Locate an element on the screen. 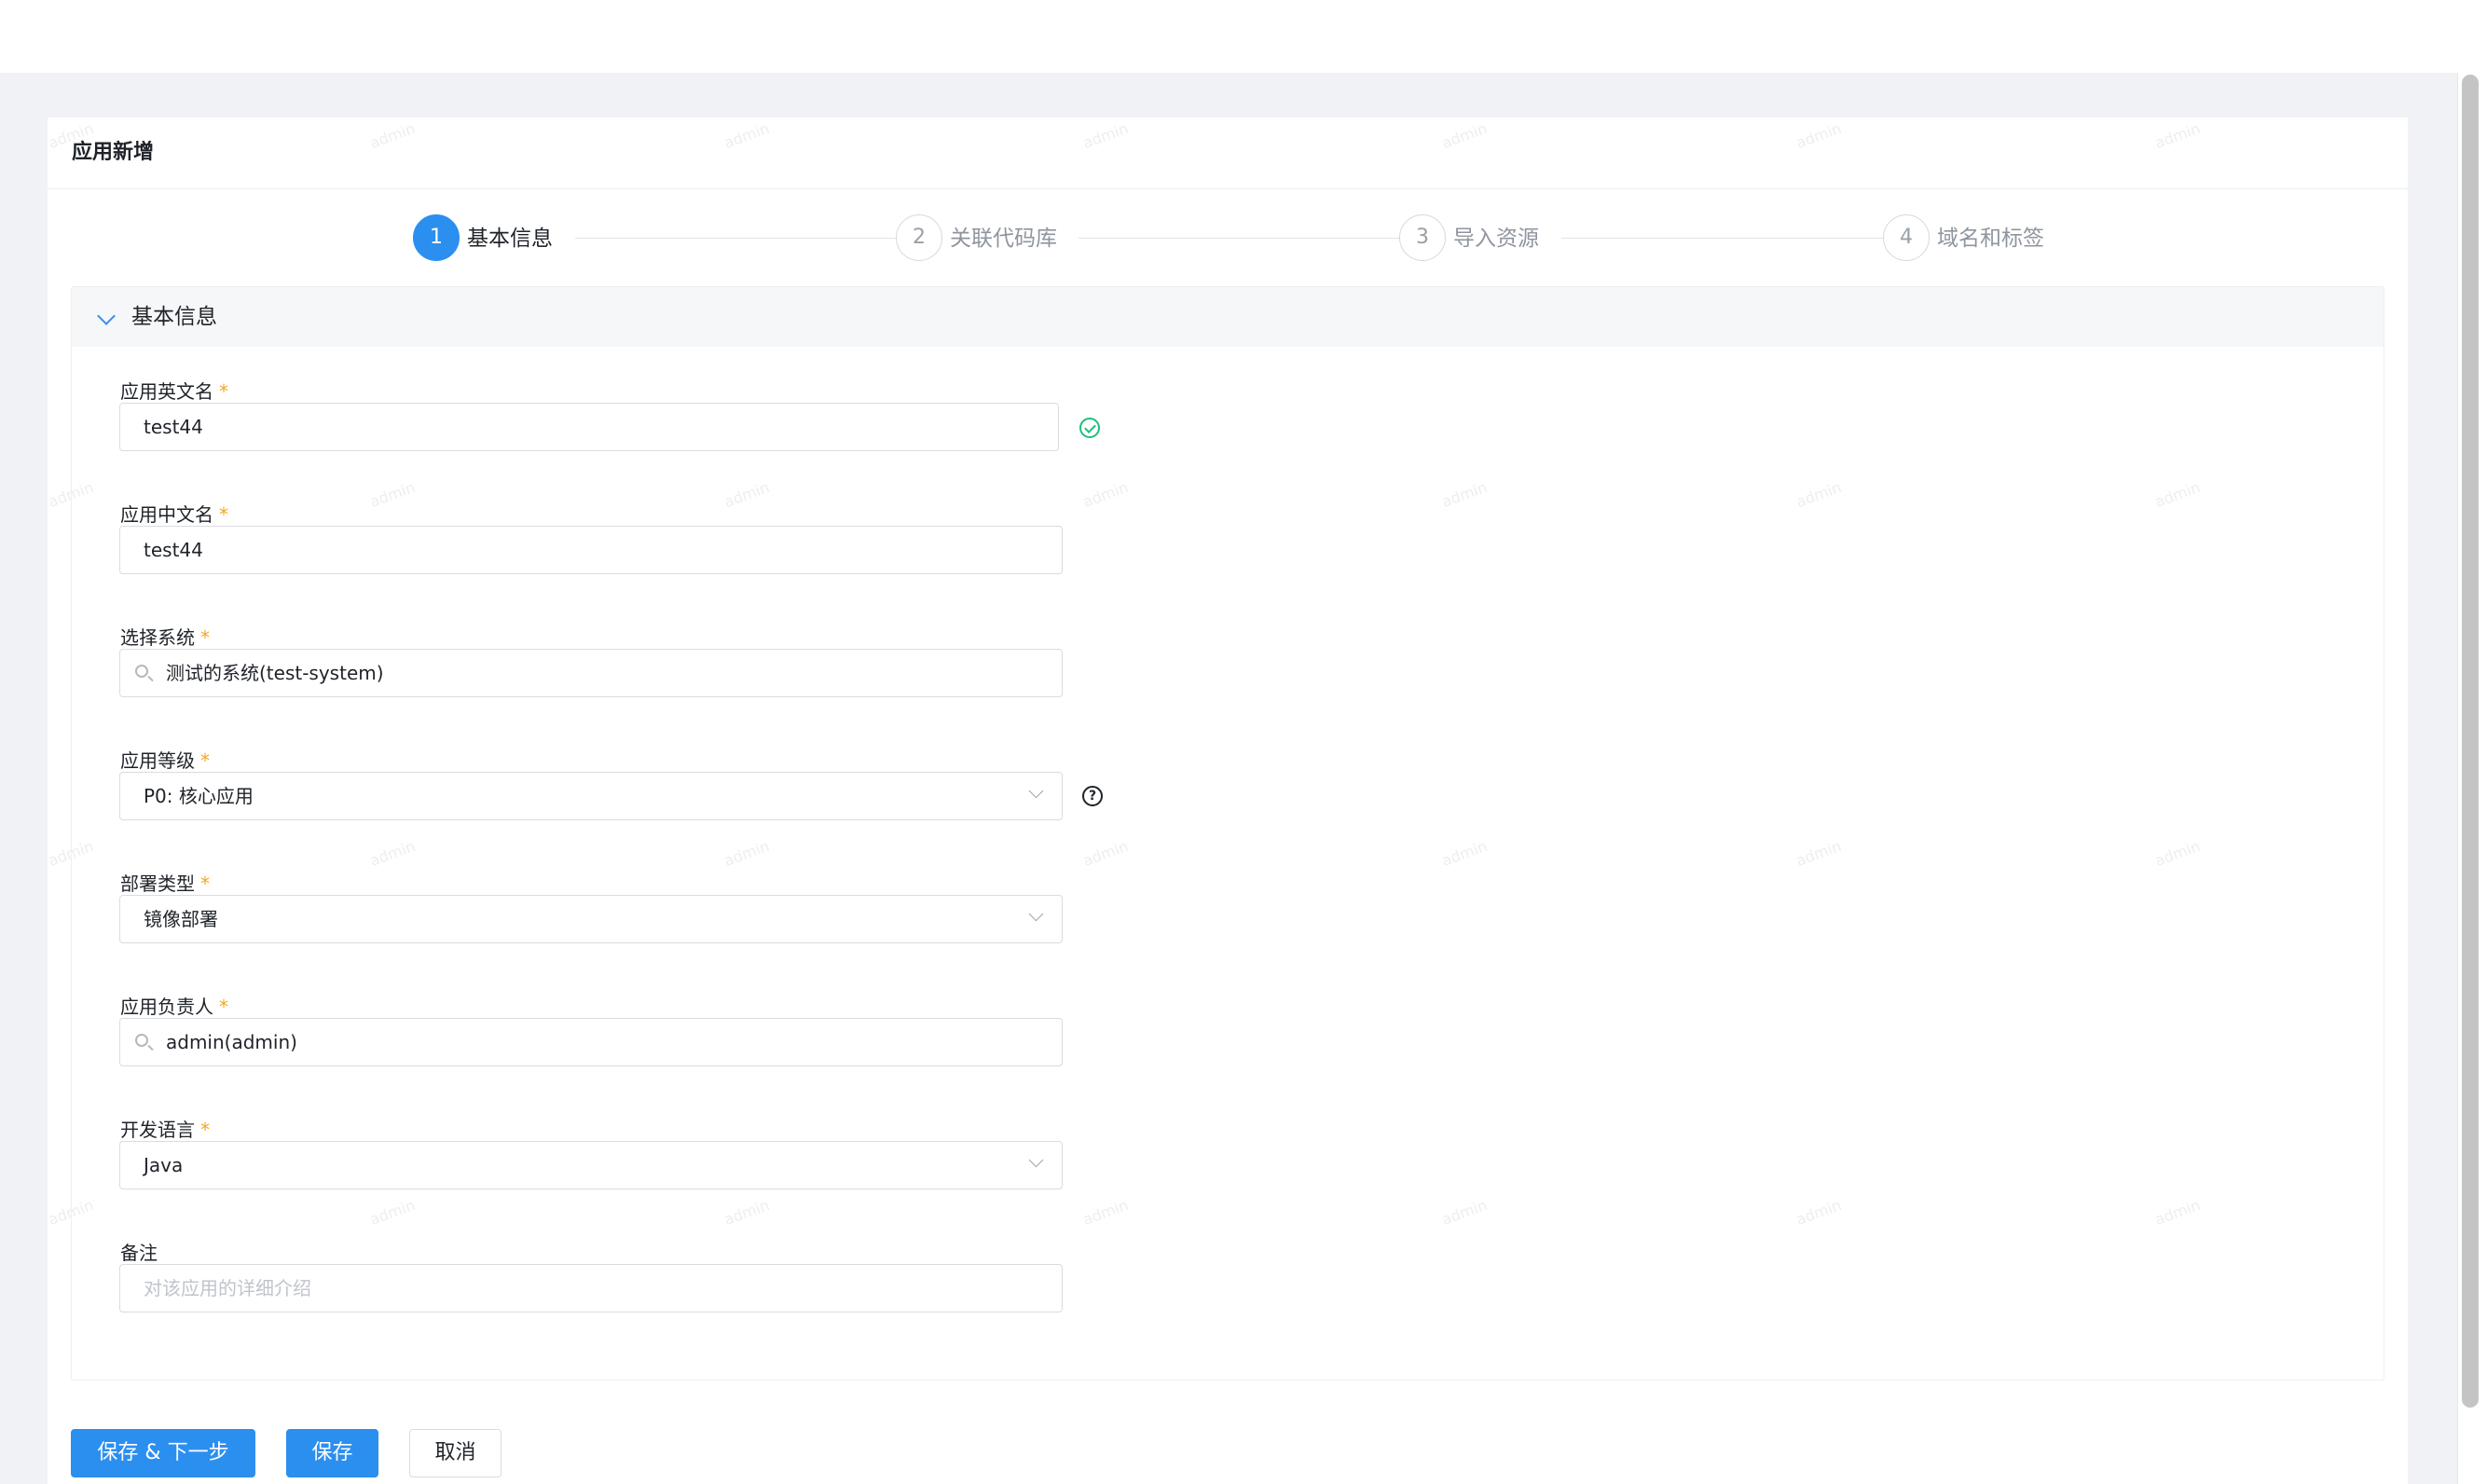 This screenshot has width=2487, height=1484. step-label: 关联代码库 is located at coordinates (1003, 239).